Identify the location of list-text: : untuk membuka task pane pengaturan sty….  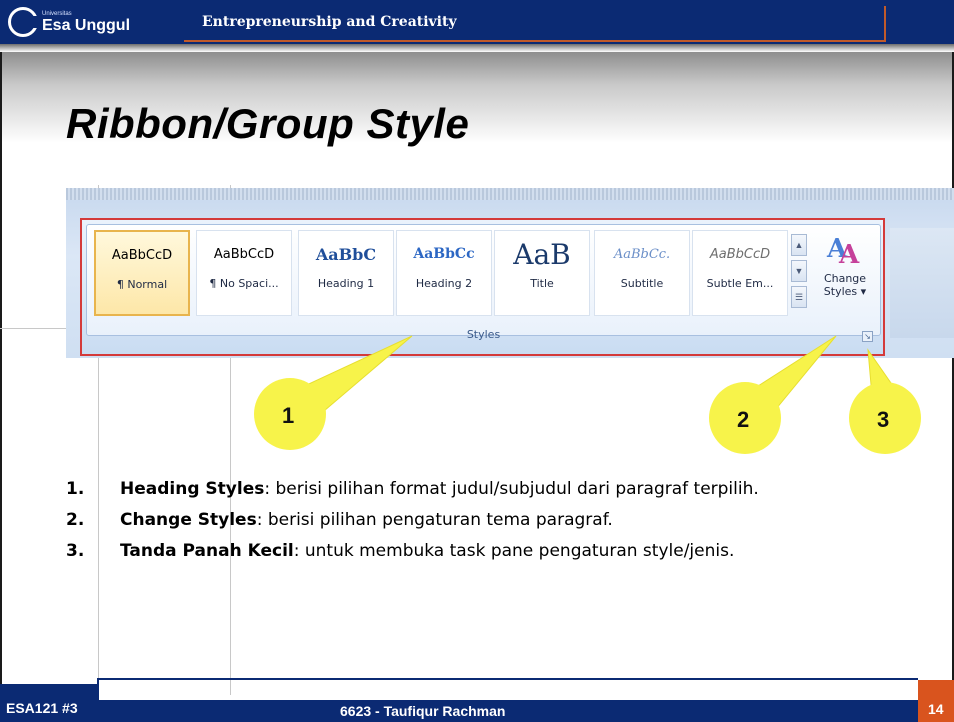
(514, 551).